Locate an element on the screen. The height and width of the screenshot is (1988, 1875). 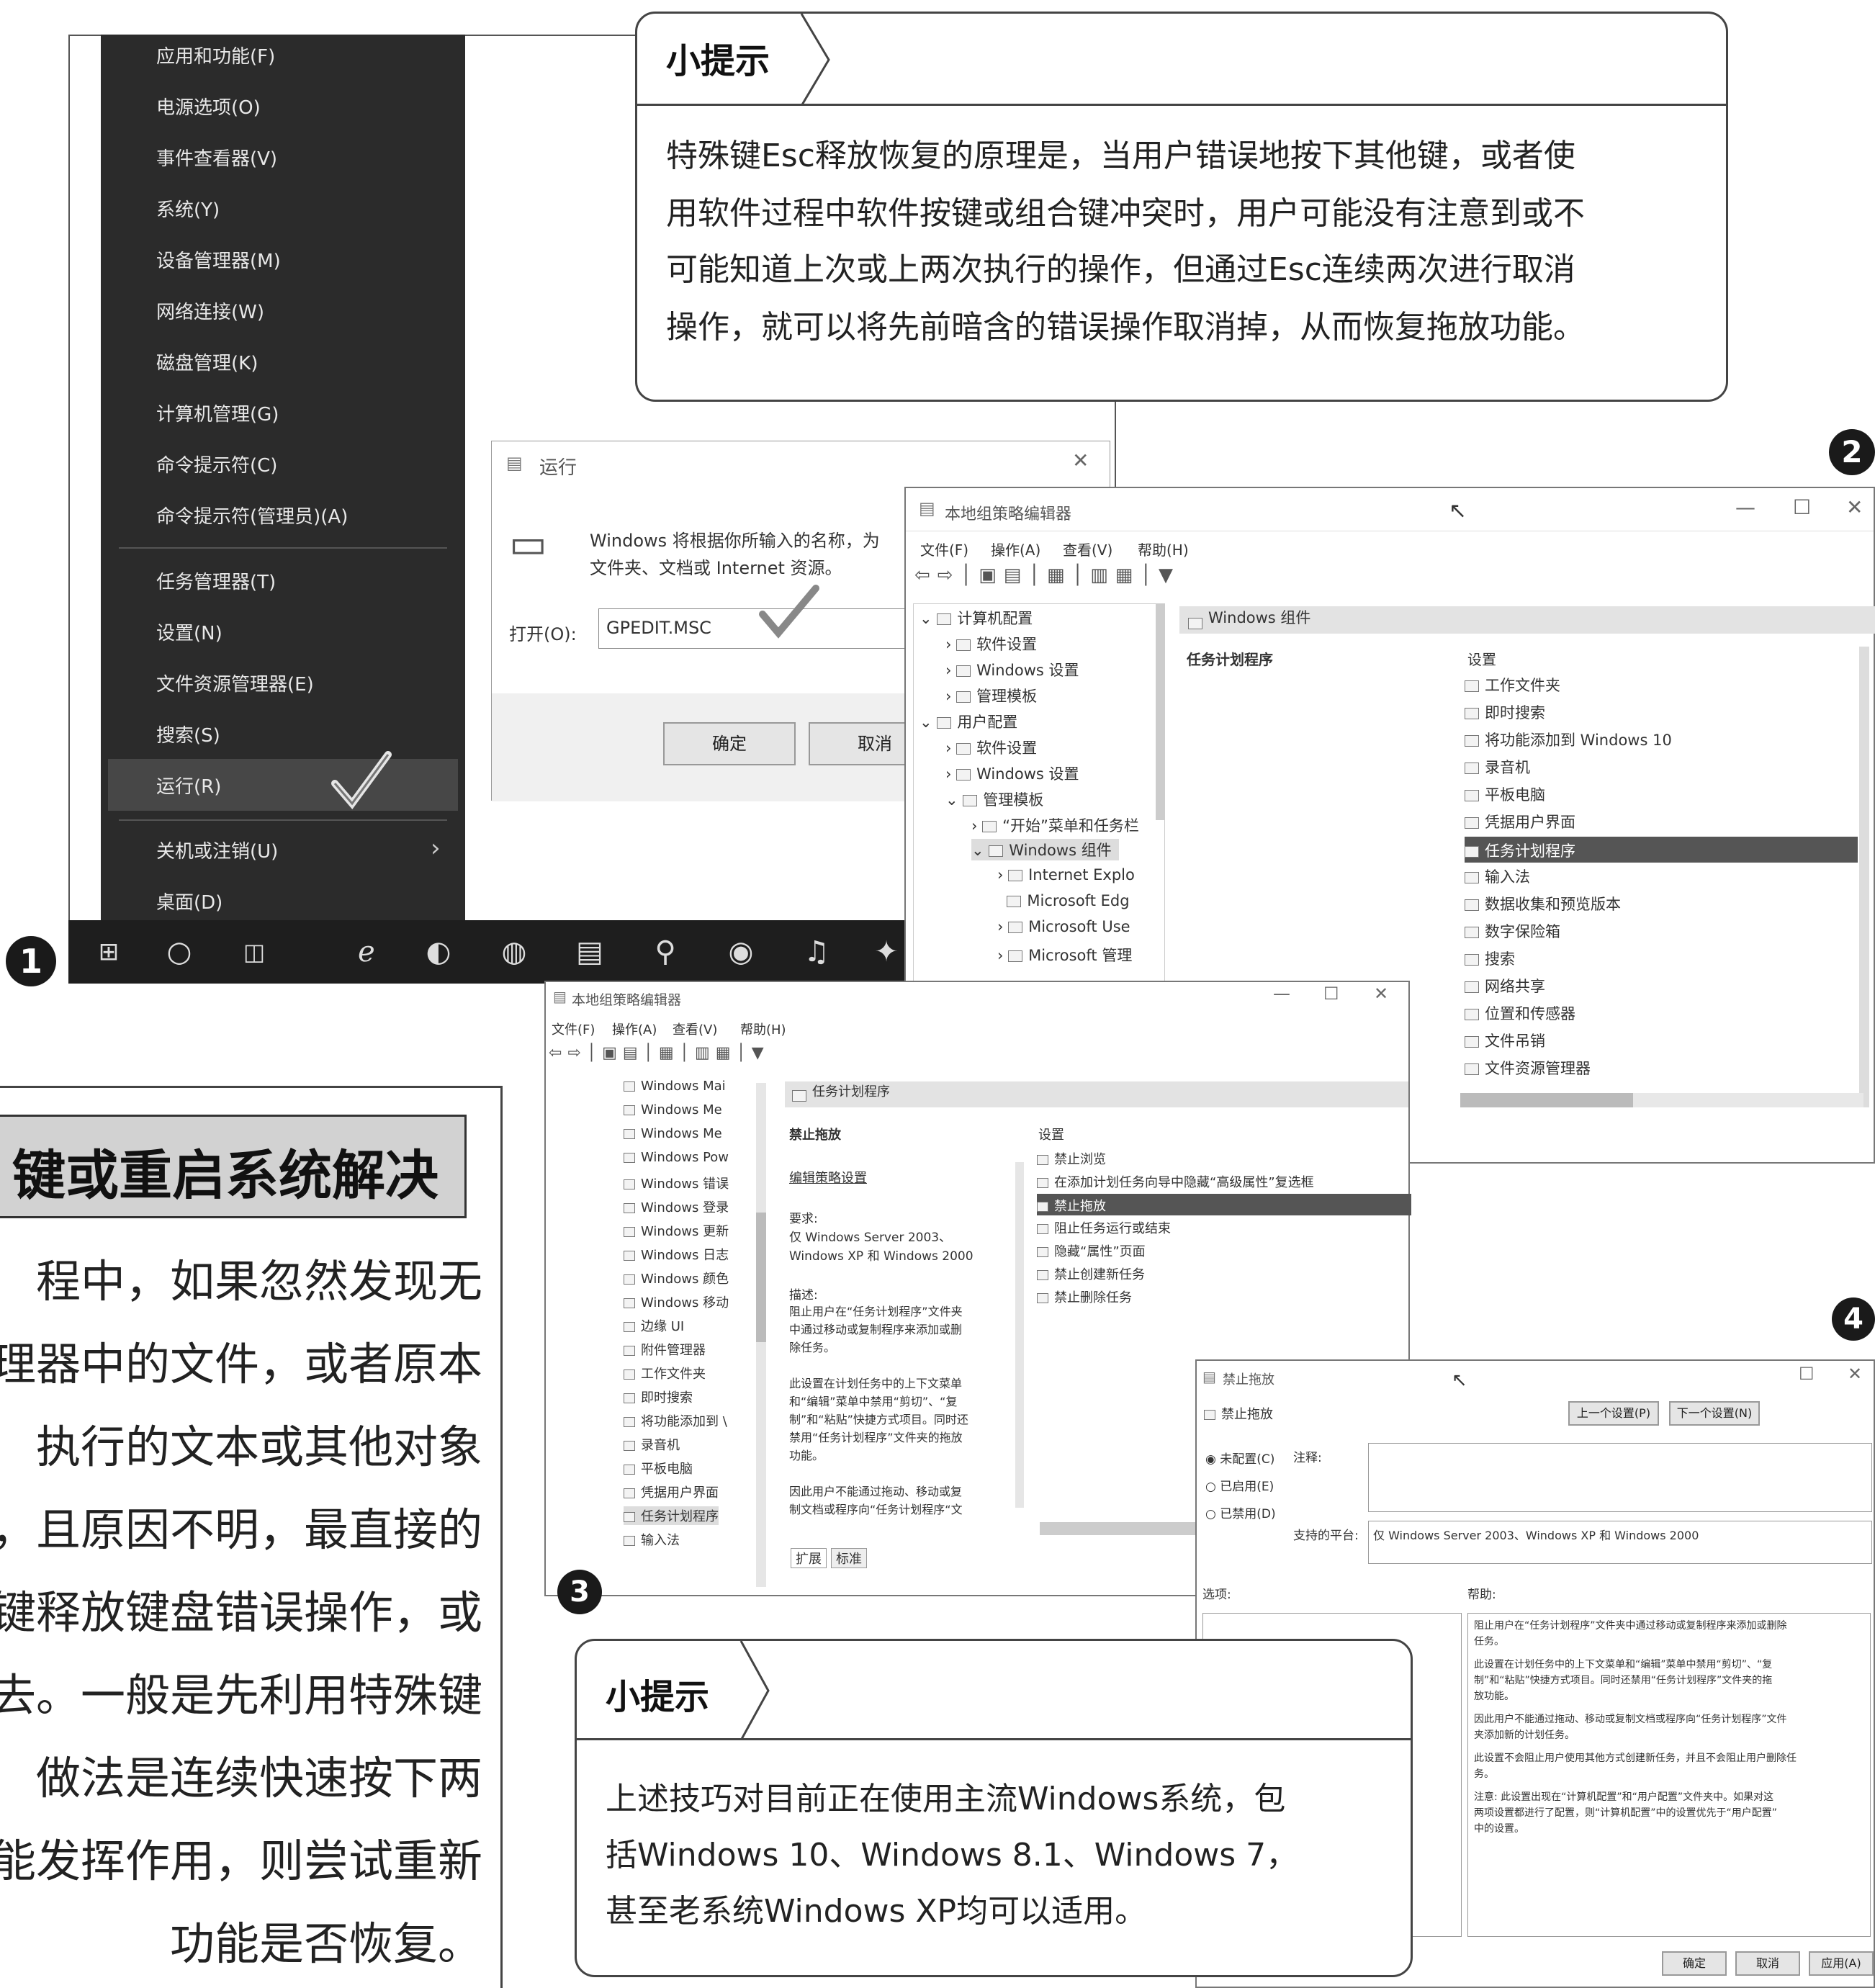
tree-item: Windows 错误 is located at coordinates (676, 1183).